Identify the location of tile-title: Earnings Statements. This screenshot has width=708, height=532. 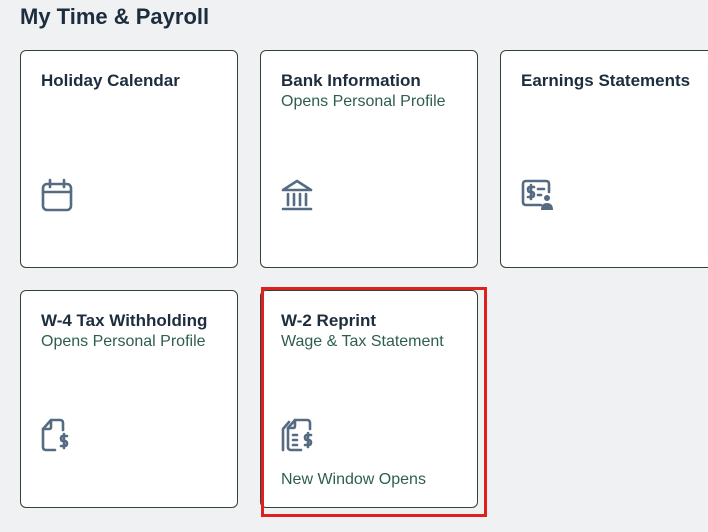
(606, 80).